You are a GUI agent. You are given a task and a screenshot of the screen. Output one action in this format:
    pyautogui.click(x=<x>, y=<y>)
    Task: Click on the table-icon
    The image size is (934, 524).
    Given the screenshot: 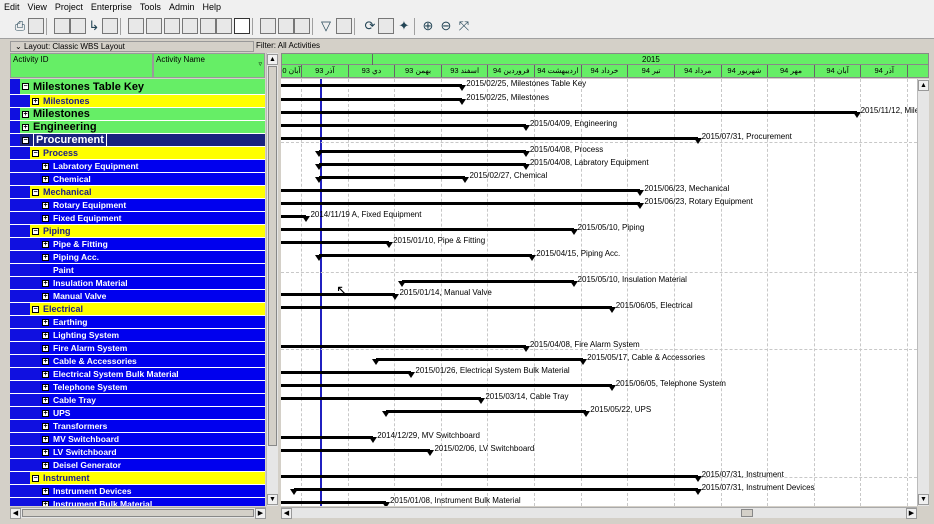 What is the action you would take?
    pyautogui.click(x=62, y=26)
    